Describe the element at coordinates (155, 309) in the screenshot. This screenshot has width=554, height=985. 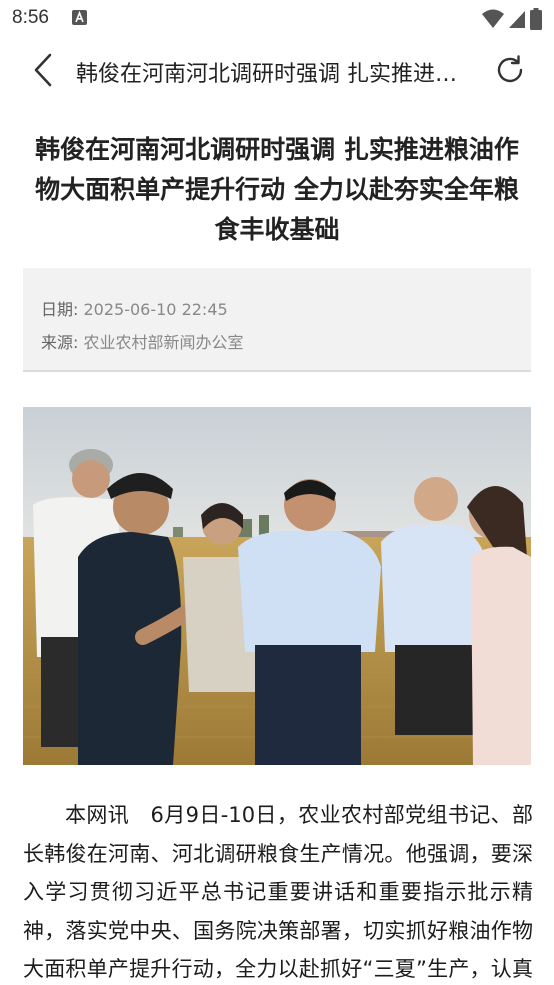
I see `date-value: 2025-06-10 22:45` at that location.